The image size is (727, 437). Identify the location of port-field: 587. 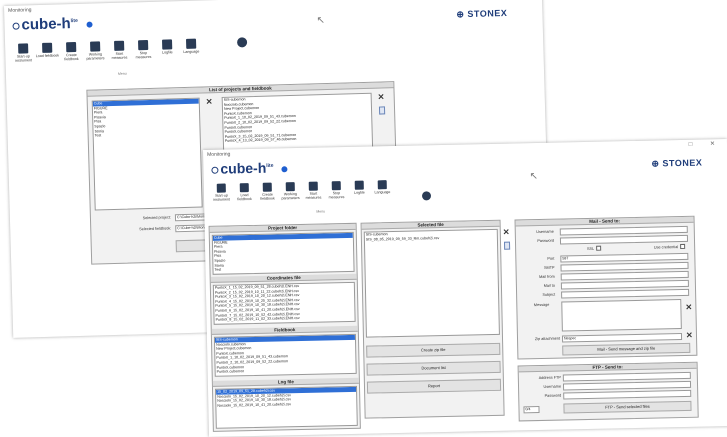
(624, 257).